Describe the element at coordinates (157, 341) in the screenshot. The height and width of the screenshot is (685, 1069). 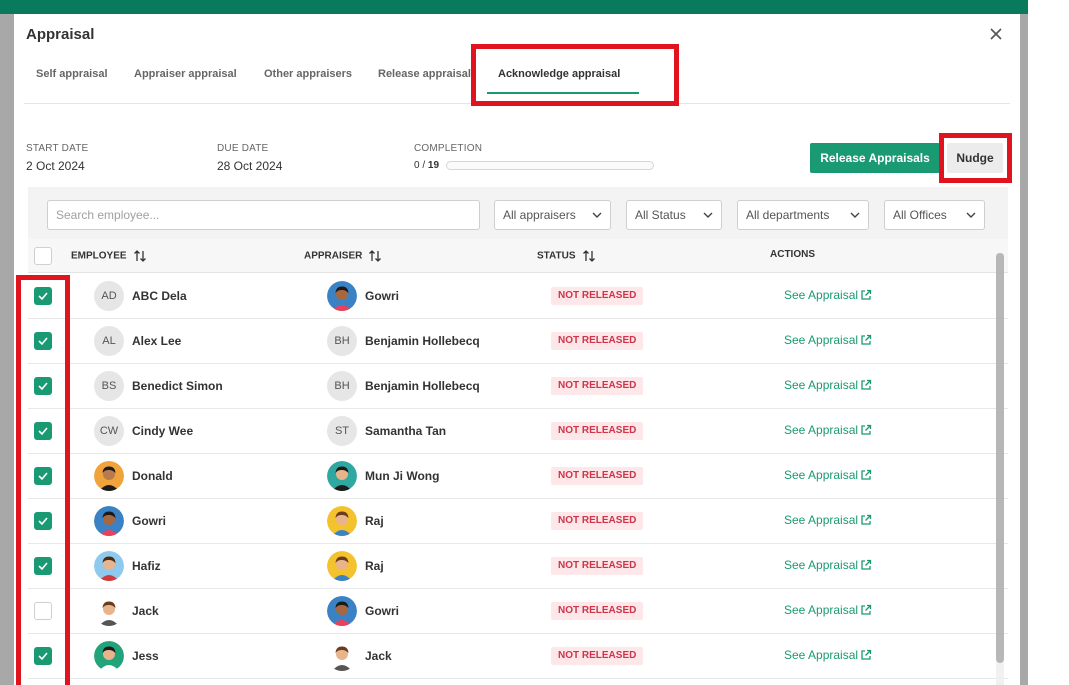
I see `employee-name: Alex Lee` at that location.